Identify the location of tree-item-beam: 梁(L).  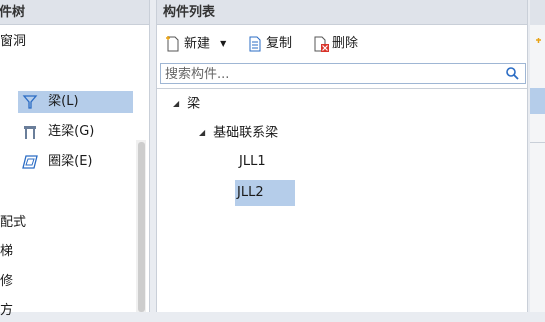
(75, 102).